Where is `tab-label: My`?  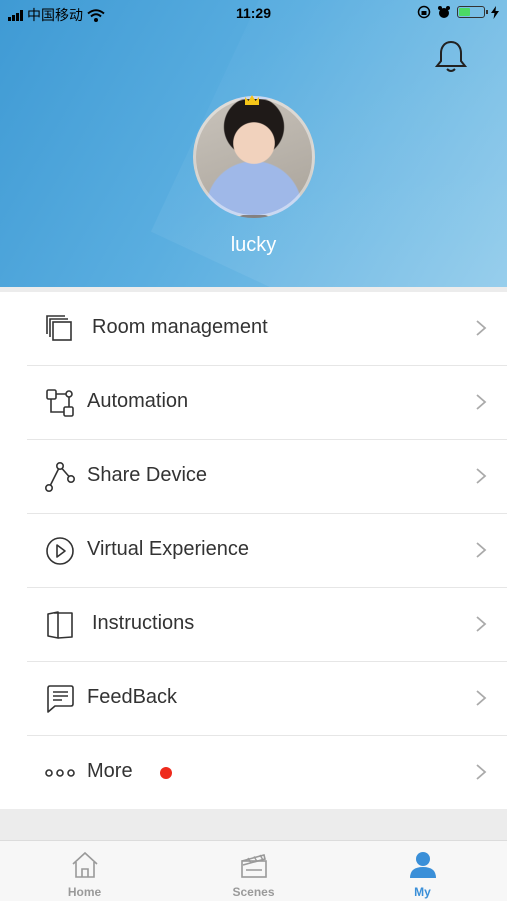 tab-label: My is located at coordinates (422, 892).